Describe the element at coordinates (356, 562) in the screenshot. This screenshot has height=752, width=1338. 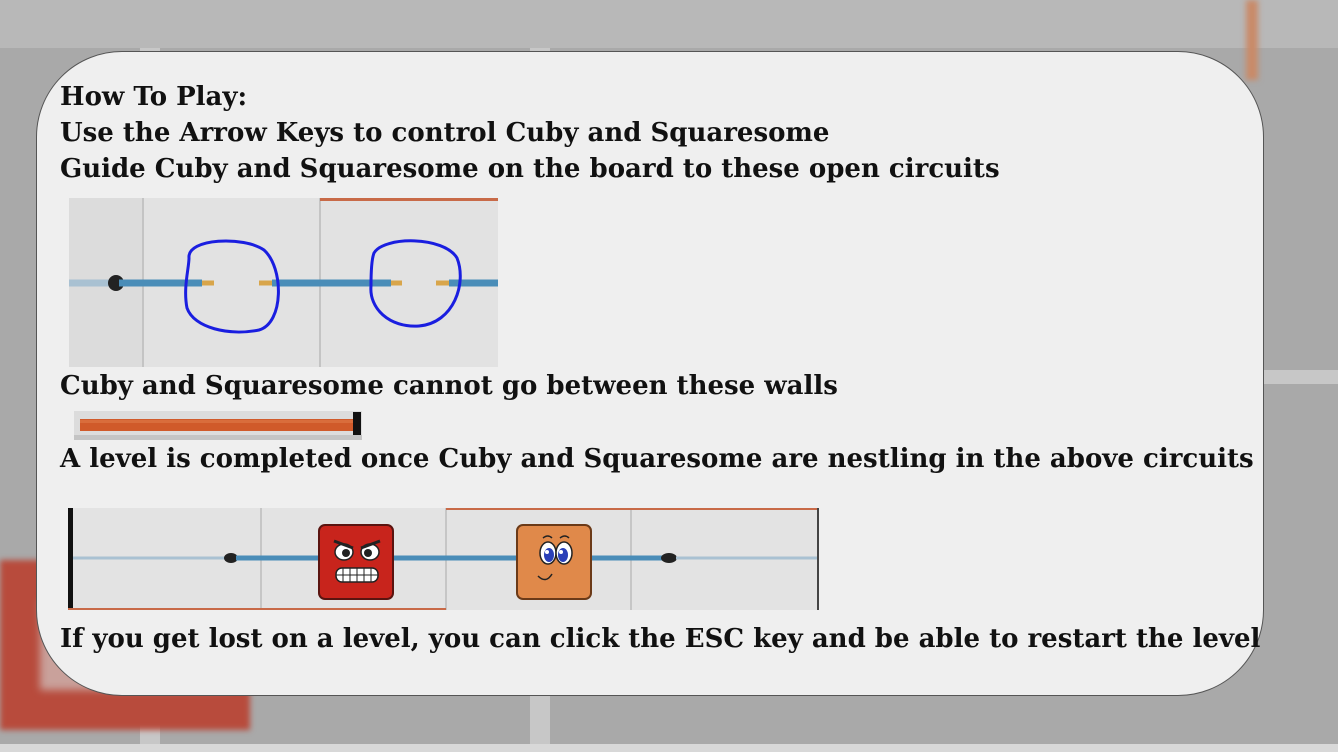
I see `cuby-character` at that location.